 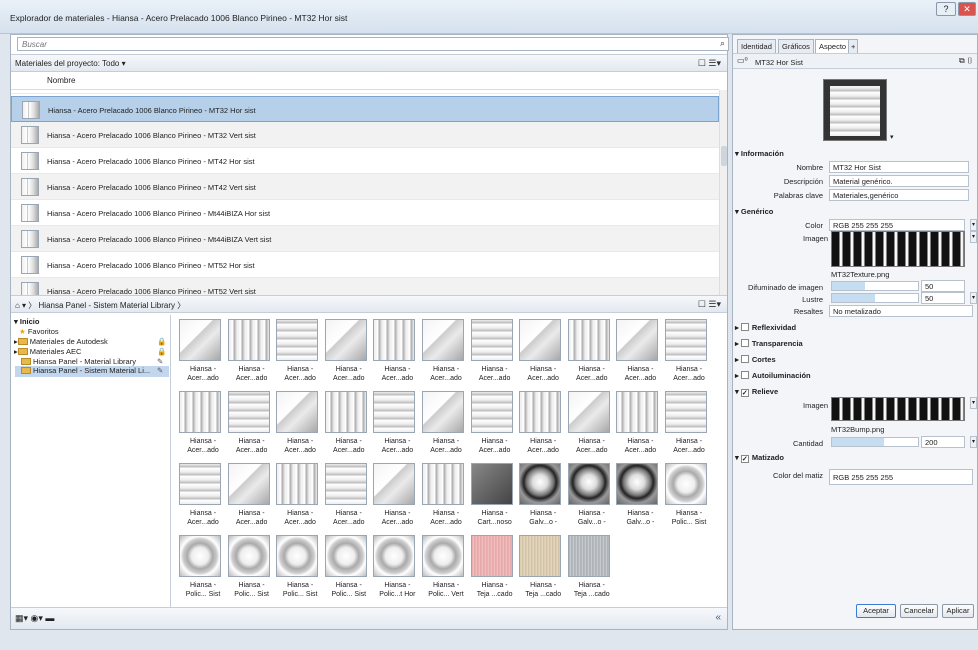 I want to click on cantidad-value: 200, so click(x=943, y=442).